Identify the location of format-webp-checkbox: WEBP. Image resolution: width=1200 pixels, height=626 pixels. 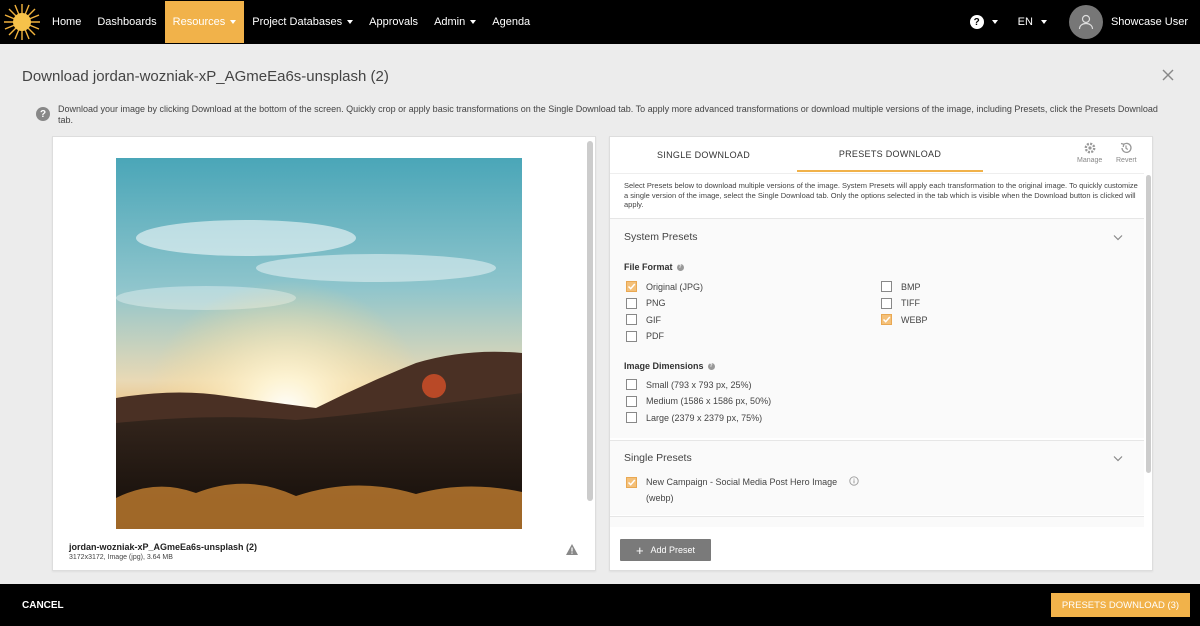
(904, 319).